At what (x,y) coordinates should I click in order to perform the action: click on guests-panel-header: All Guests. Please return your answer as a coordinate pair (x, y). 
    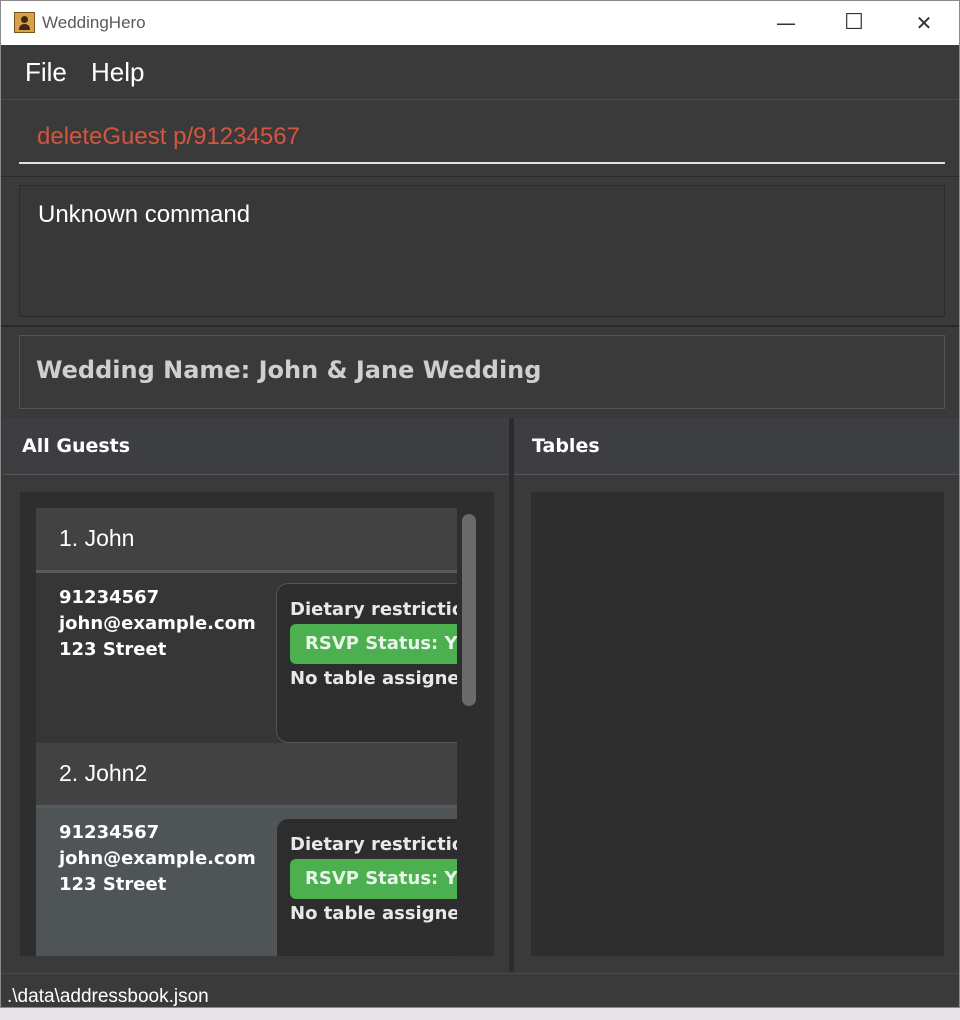
    Looking at the image, I should click on (256, 446).